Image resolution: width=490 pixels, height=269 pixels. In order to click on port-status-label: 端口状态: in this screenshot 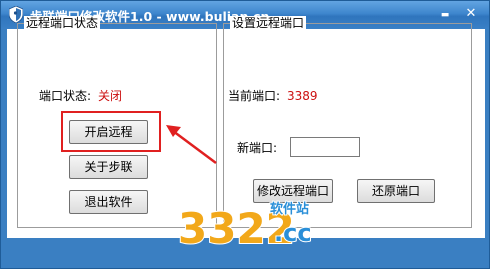, I will do `click(65, 96)`.